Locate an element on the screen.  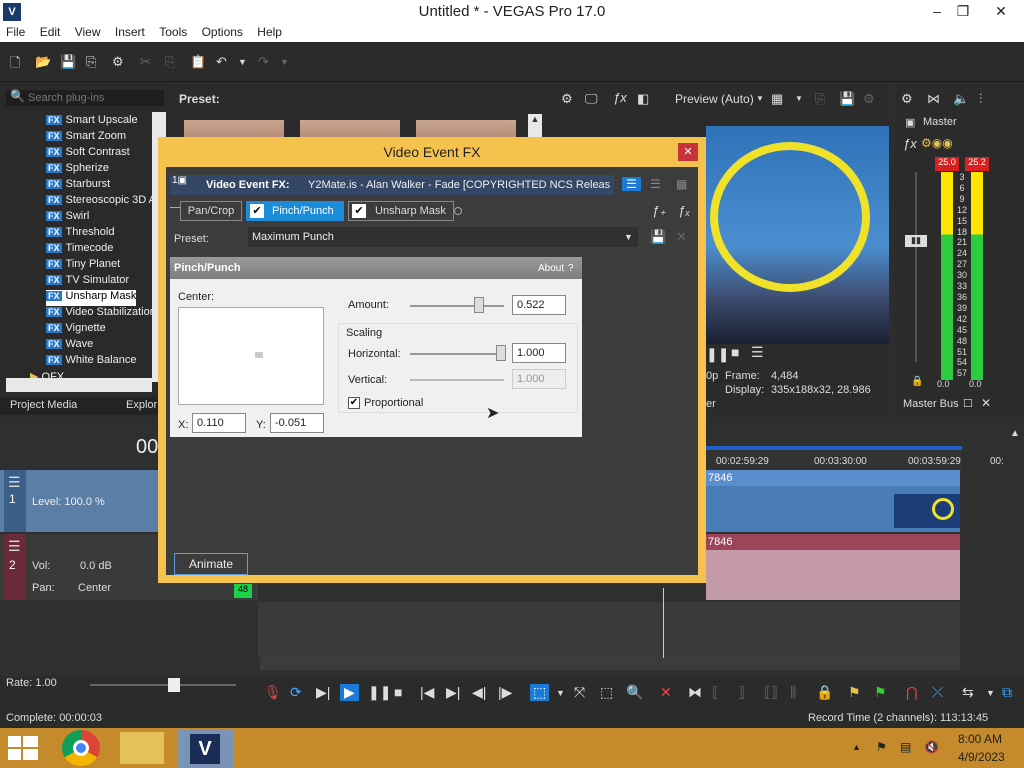
downmix-icon: ⋈ is located at coordinates (933, 99).